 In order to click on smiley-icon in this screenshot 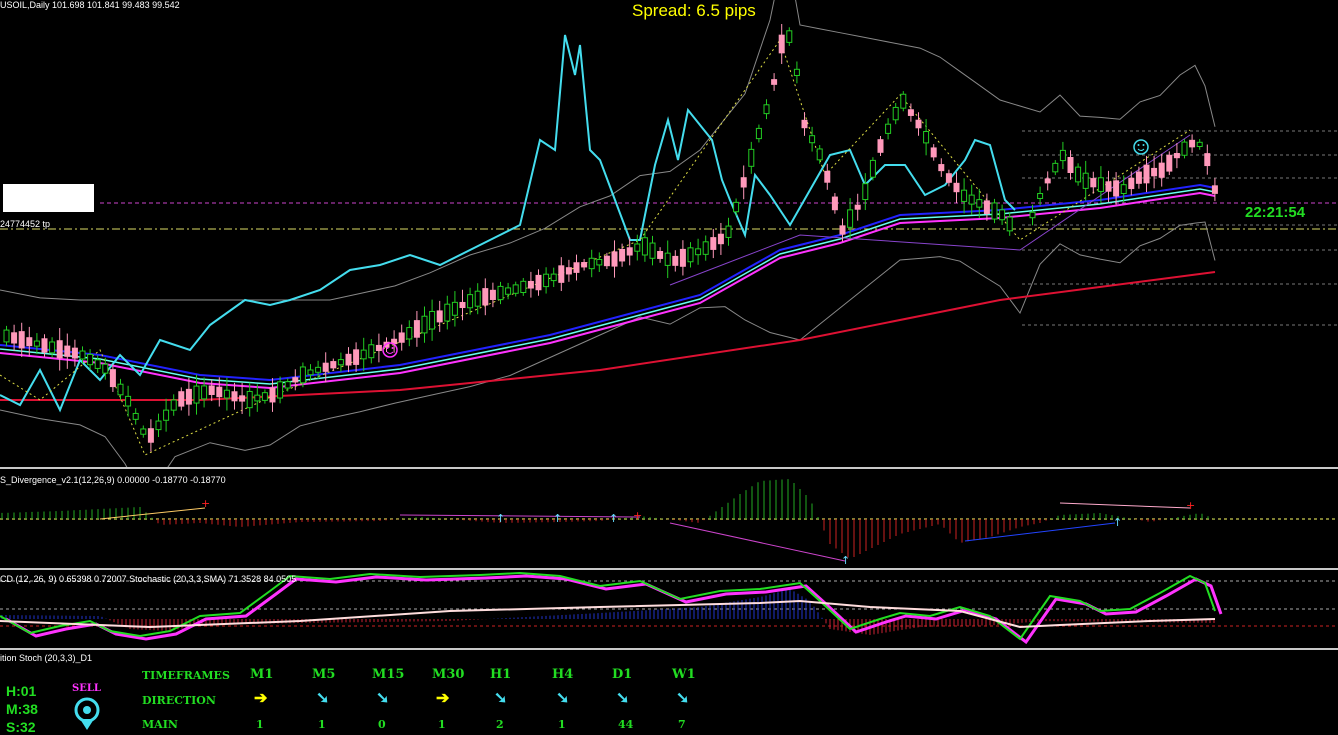, I will do `click(390, 350)`.